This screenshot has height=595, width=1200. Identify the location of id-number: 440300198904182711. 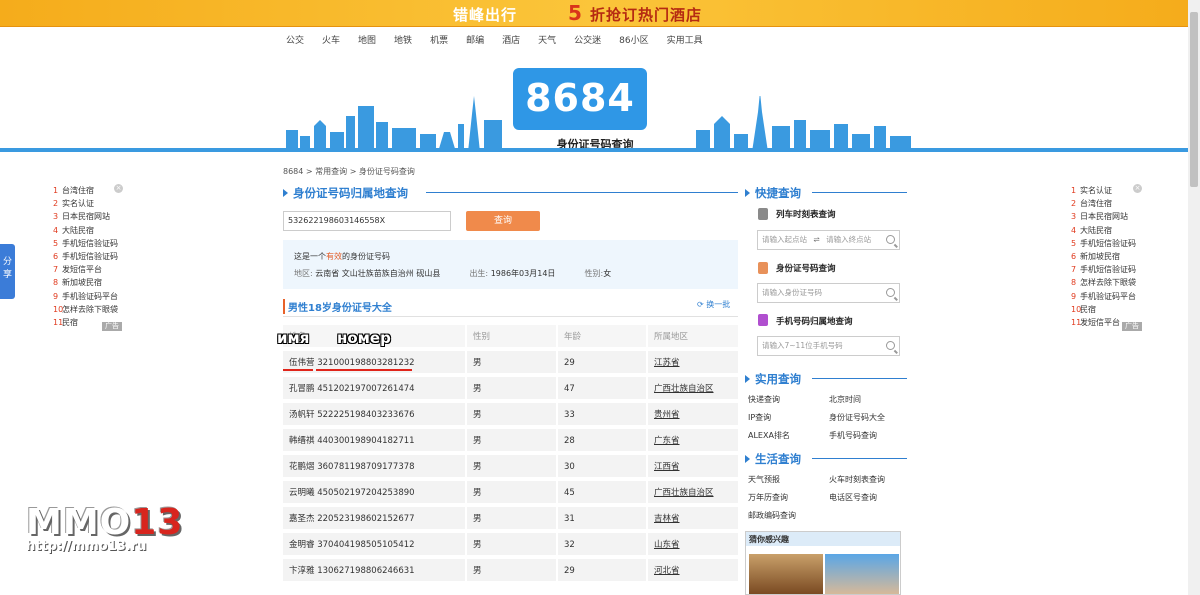
(366, 441).